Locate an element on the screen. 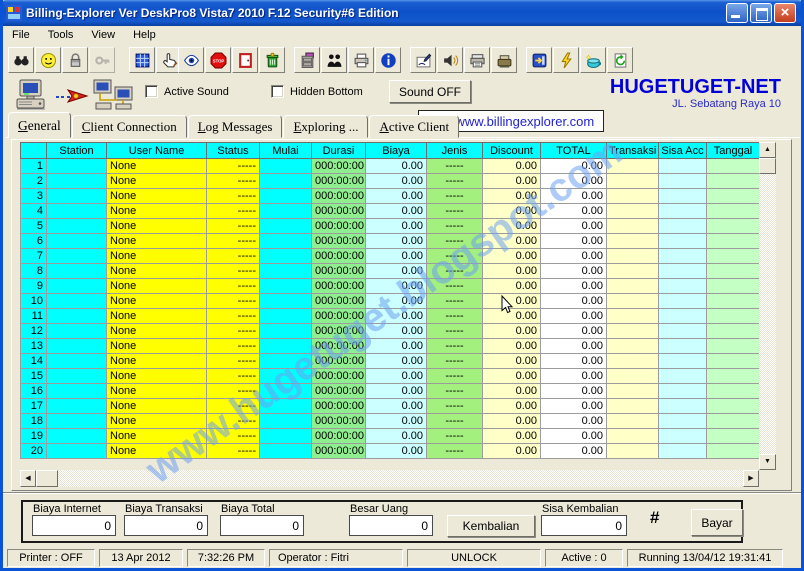 The width and height of the screenshot is (804, 571). menu-file: File is located at coordinates (21, 35).